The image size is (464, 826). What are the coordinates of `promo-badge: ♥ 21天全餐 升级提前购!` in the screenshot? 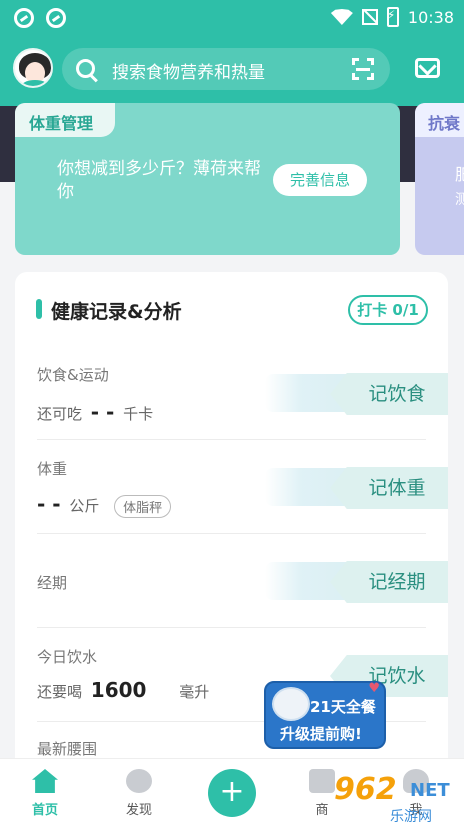 It's located at (325, 715).